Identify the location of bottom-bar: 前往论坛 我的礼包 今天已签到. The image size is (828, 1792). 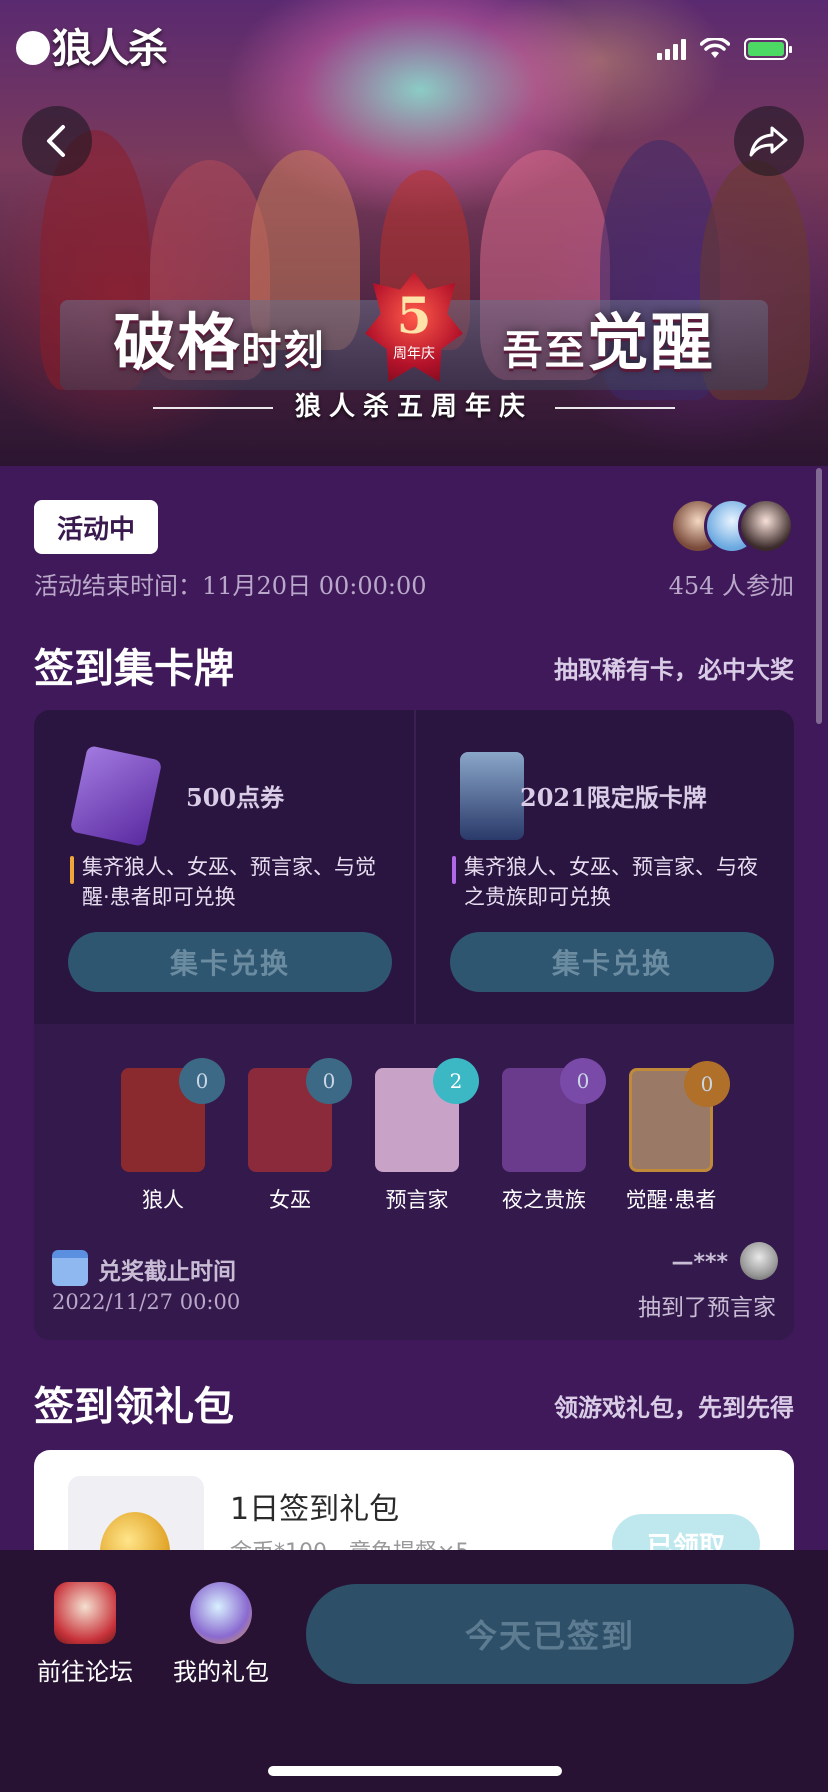
(414, 1671).